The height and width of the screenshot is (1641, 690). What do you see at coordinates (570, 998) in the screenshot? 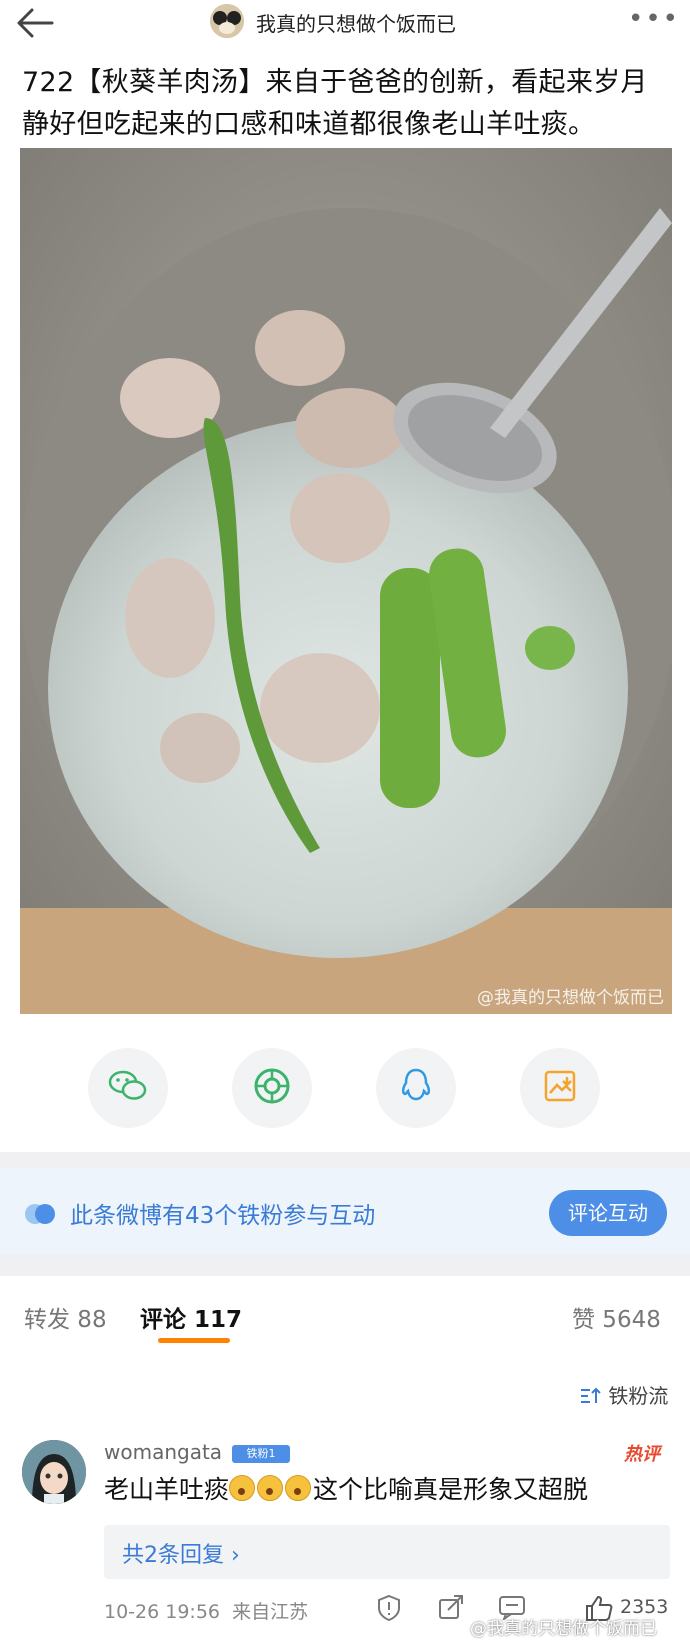
I see `image-watermark: @我真的只想做个饭而已` at bounding box center [570, 998].